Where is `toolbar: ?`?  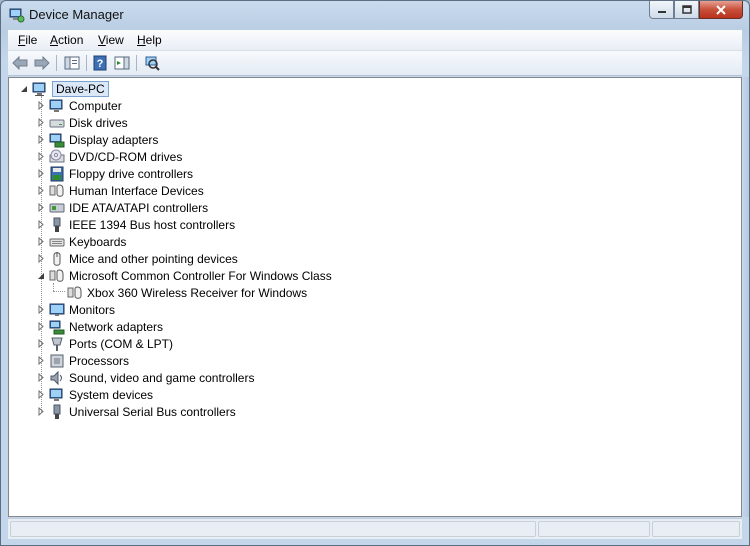
toolbar: ? is located at coordinates (375, 63).